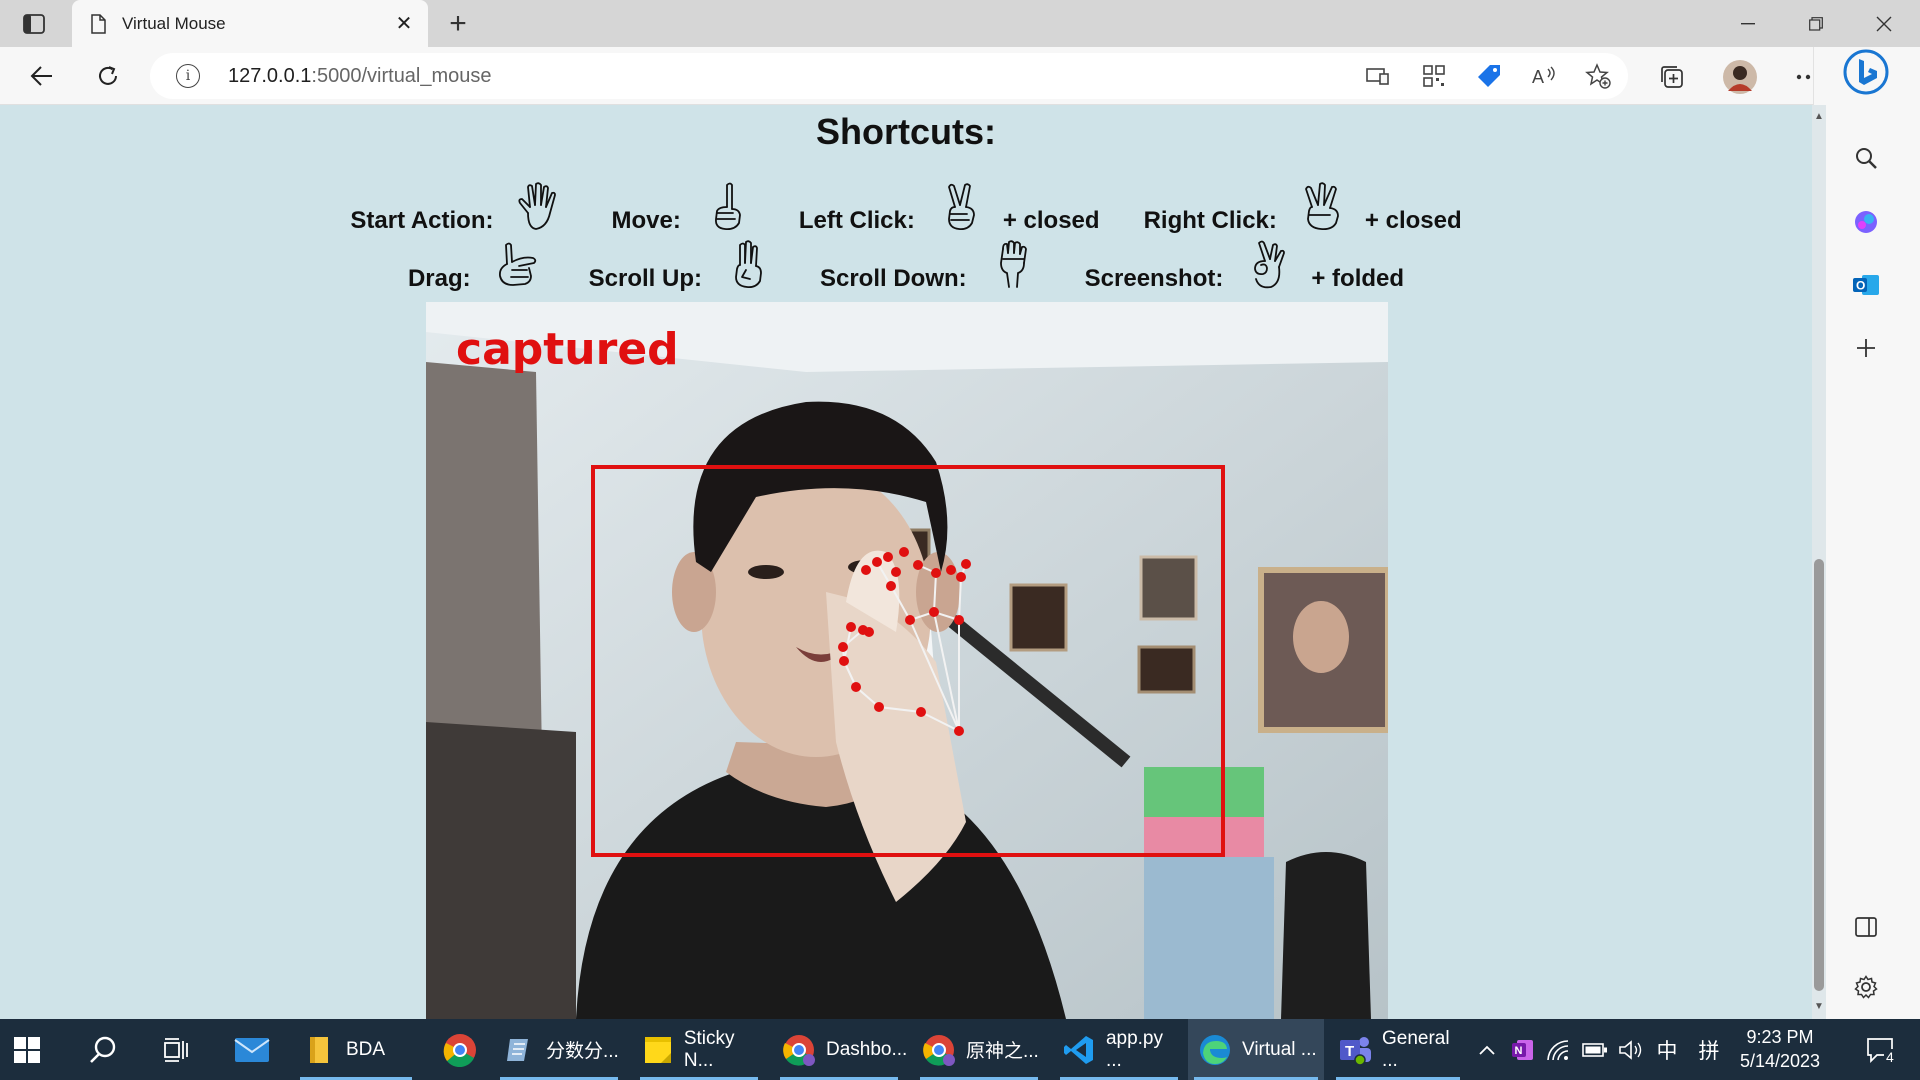 This screenshot has height=1080, width=1920. What do you see at coordinates (1215, 1050) in the screenshot?
I see `edge-icon` at bounding box center [1215, 1050].